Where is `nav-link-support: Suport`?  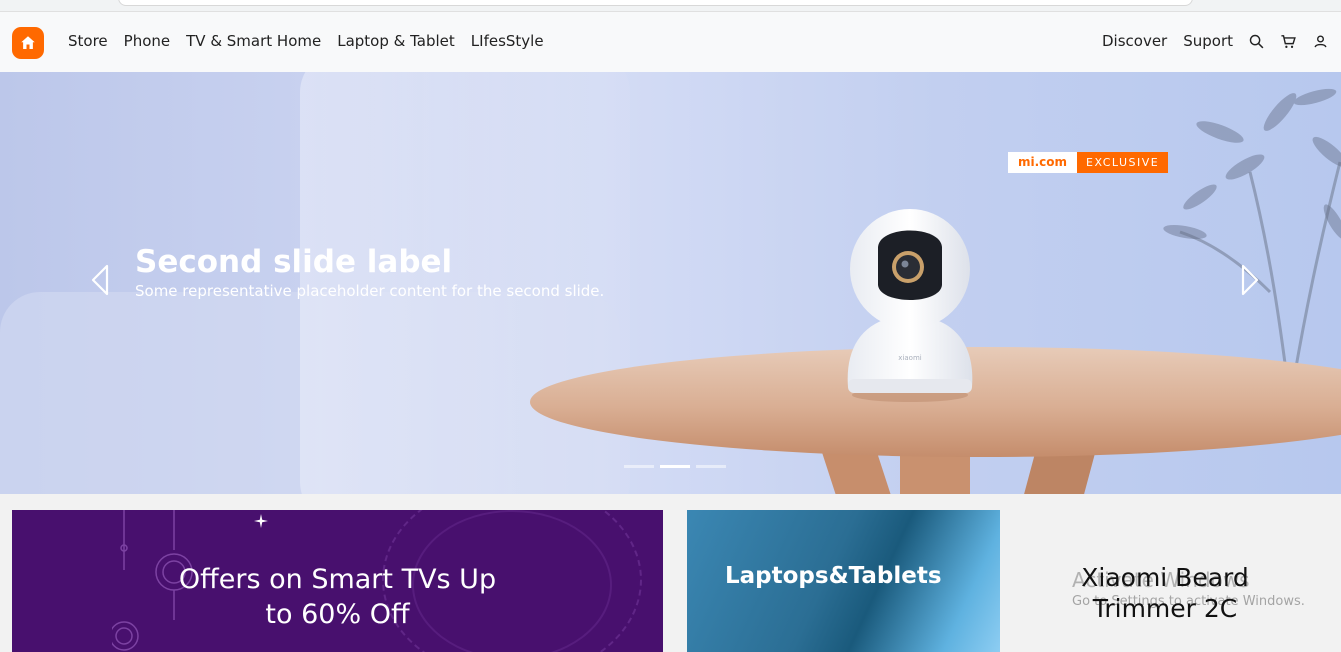
nav-link-support: Suport is located at coordinates (1208, 41).